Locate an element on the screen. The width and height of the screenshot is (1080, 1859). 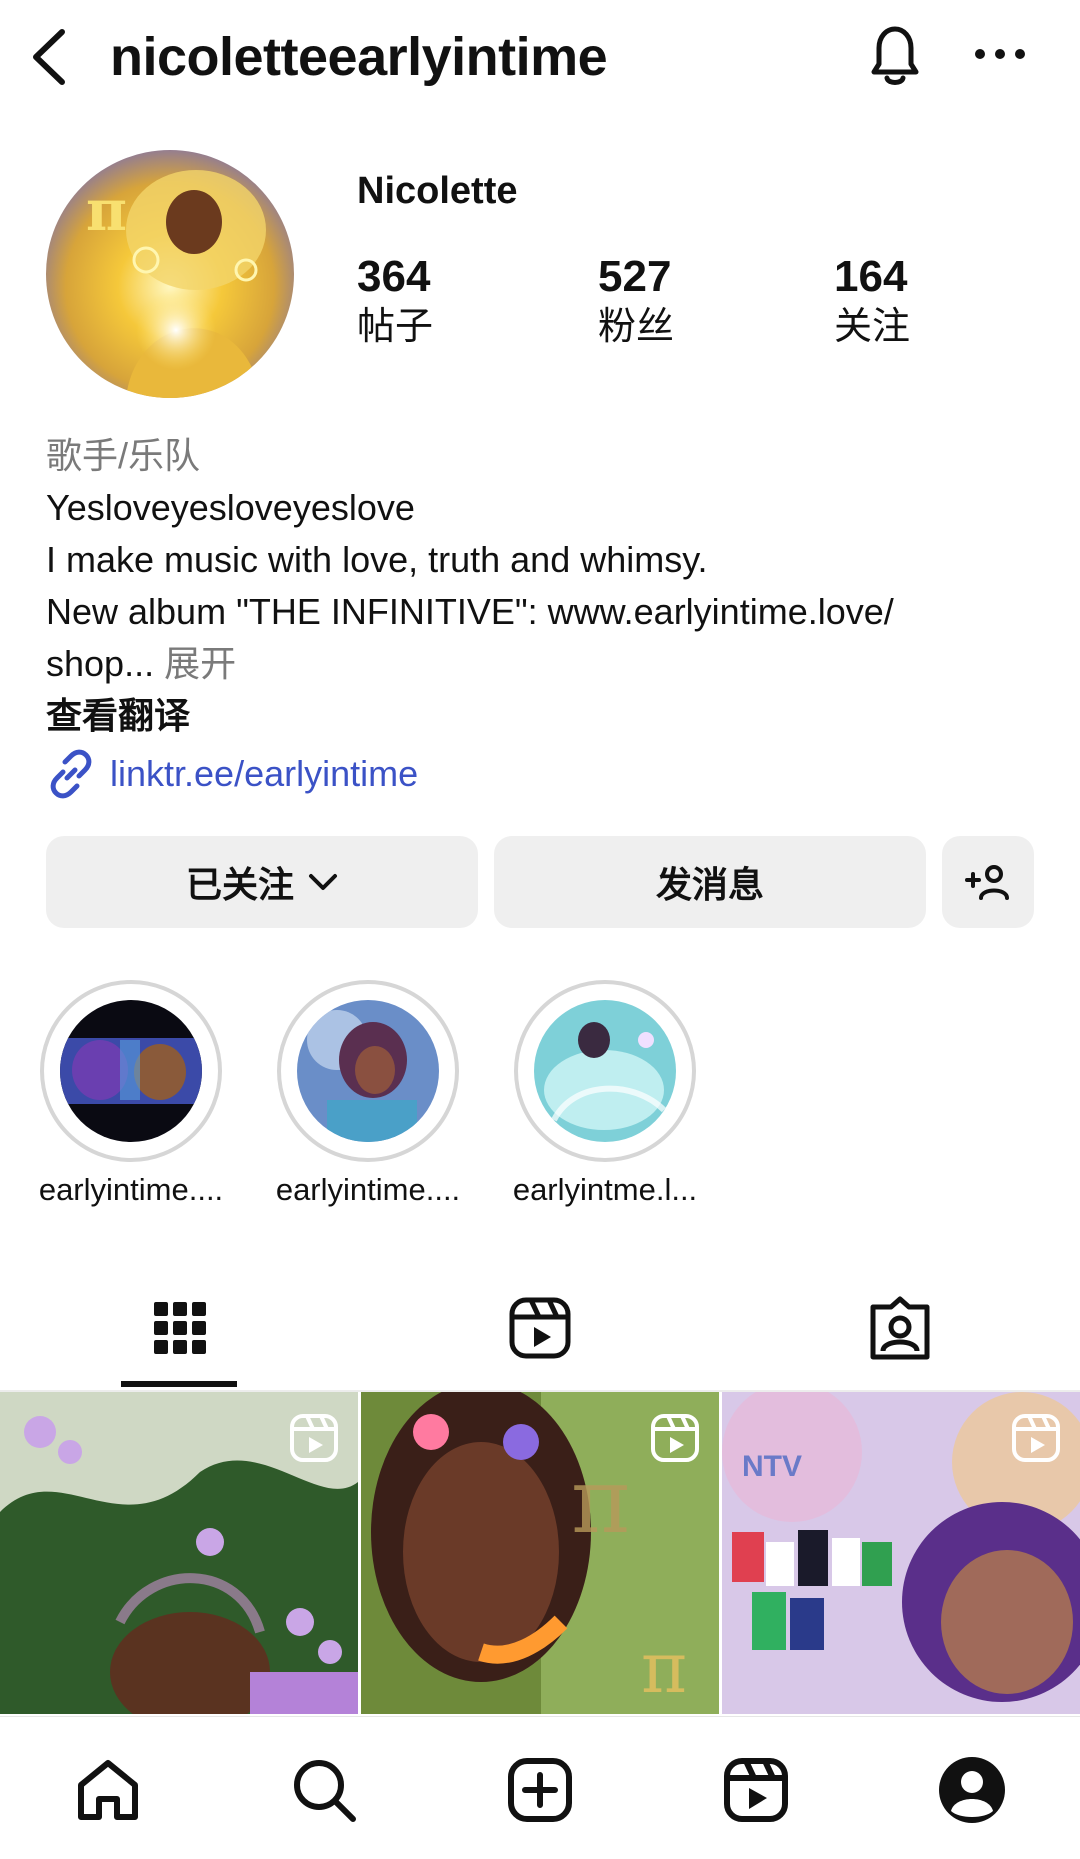
stat-following-value: 164 is located at coordinates (871, 276).